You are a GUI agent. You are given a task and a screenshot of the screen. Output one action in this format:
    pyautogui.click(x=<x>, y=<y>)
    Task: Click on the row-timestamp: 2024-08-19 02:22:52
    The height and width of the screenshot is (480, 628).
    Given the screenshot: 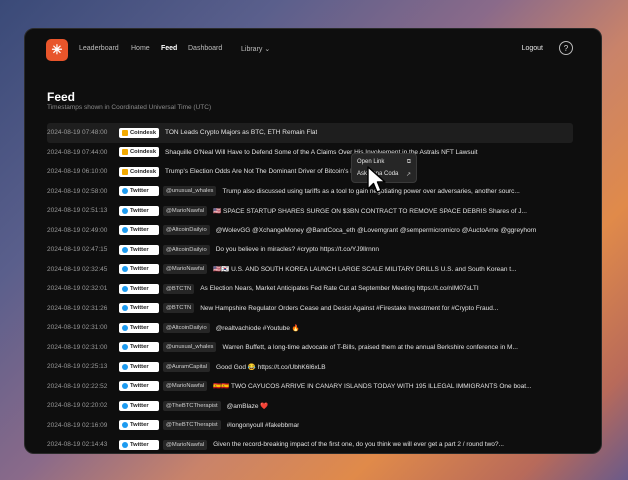 What is the action you would take?
    pyautogui.click(x=77, y=386)
    